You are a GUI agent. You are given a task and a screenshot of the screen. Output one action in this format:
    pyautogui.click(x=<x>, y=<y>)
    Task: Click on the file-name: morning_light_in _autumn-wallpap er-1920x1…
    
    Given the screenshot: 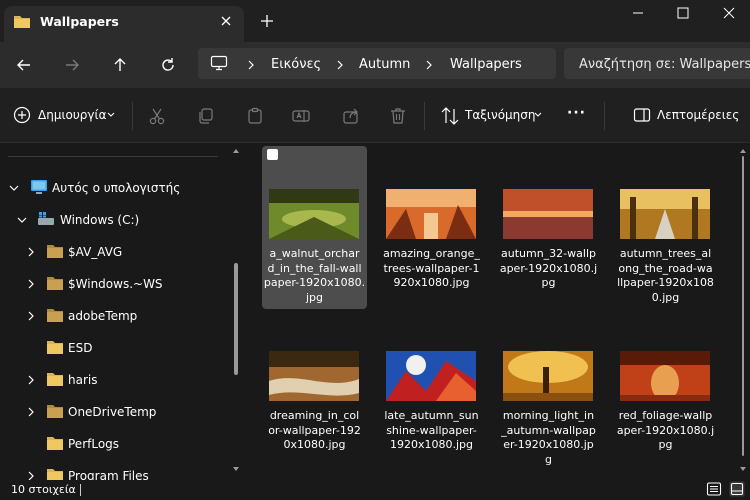 What is the action you would take?
    pyautogui.click(x=548, y=437)
    